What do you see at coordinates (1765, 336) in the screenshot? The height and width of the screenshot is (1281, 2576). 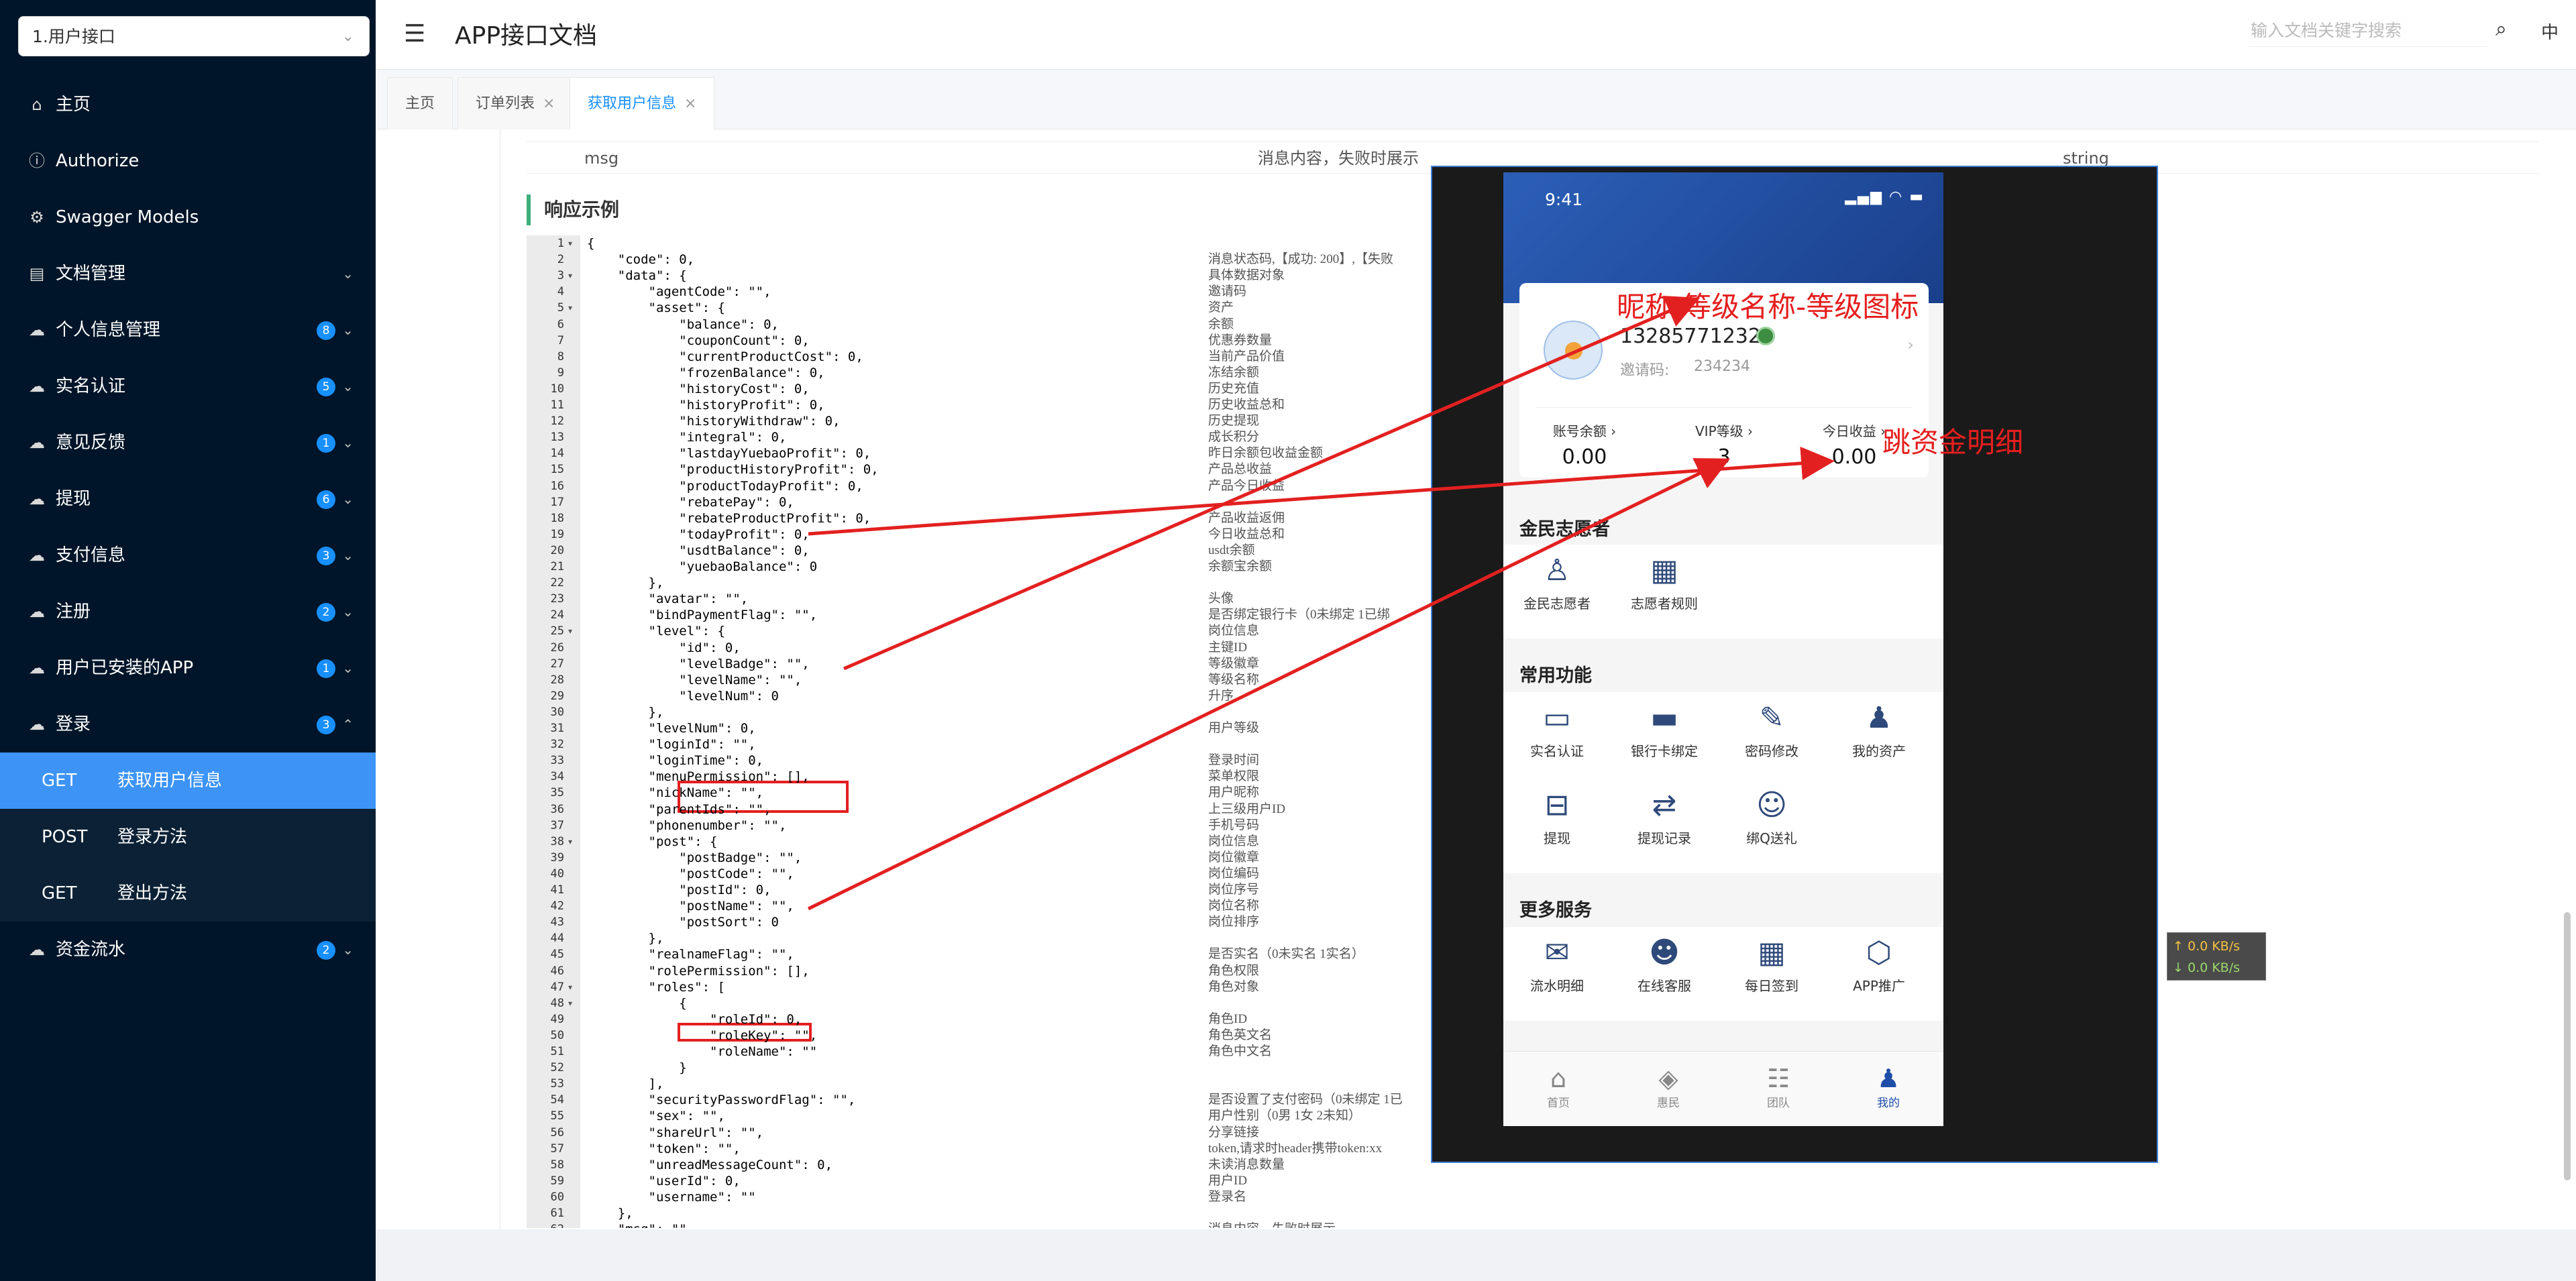 I see `level-badge-icon` at bounding box center [1765, 336].